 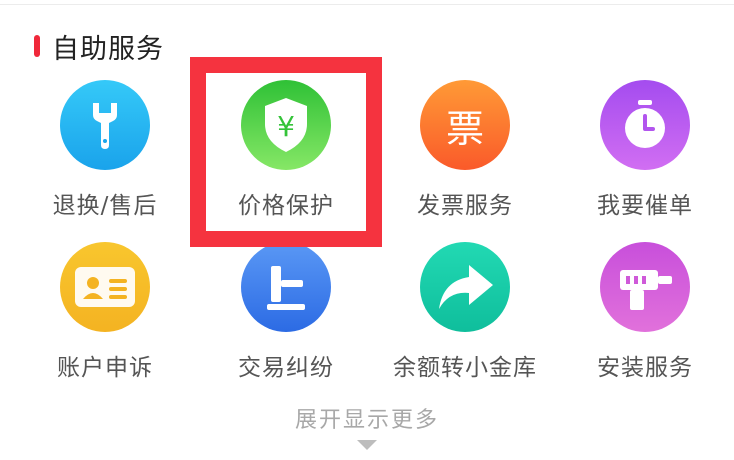 What do you see at coordinates (645, 287) in the screenshot?
I see `drill-icon` at bounding box center [645, 287].